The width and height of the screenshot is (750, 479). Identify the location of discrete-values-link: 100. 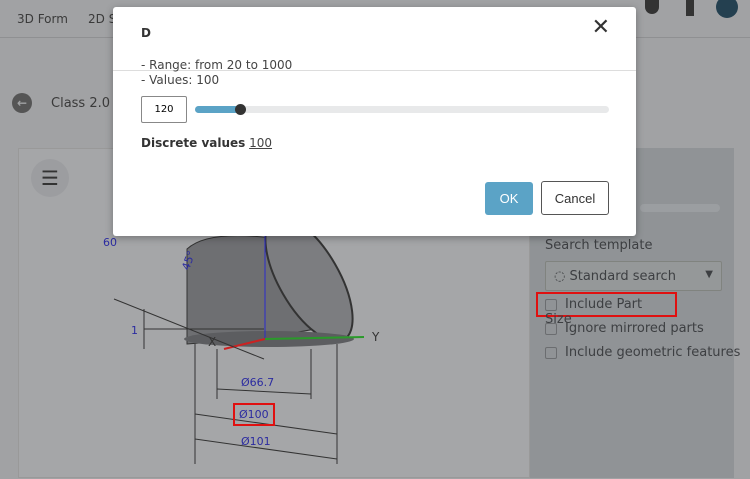
(260, 143).